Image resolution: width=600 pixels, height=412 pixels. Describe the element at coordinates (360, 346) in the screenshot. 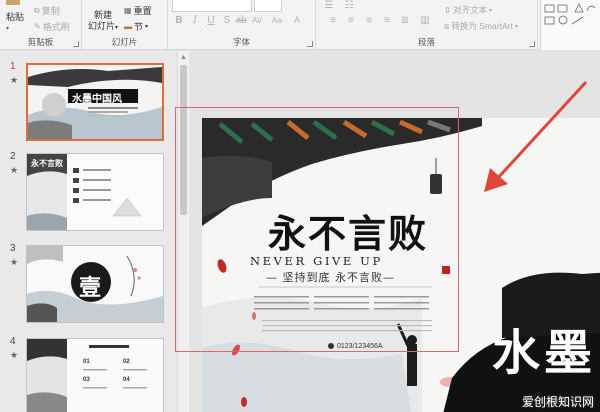

I see `phone-text: 0123/123456A` at that location.